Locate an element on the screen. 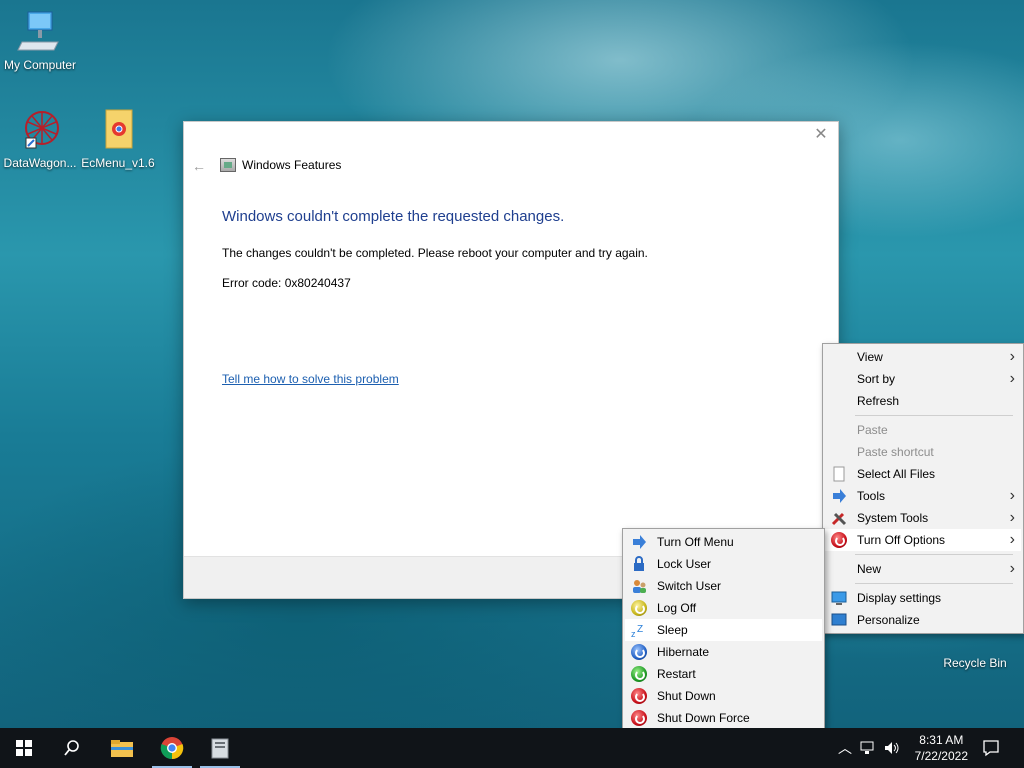 This screenshot has height=768, width=1024. app-icon is located at coordinates (220, 748).